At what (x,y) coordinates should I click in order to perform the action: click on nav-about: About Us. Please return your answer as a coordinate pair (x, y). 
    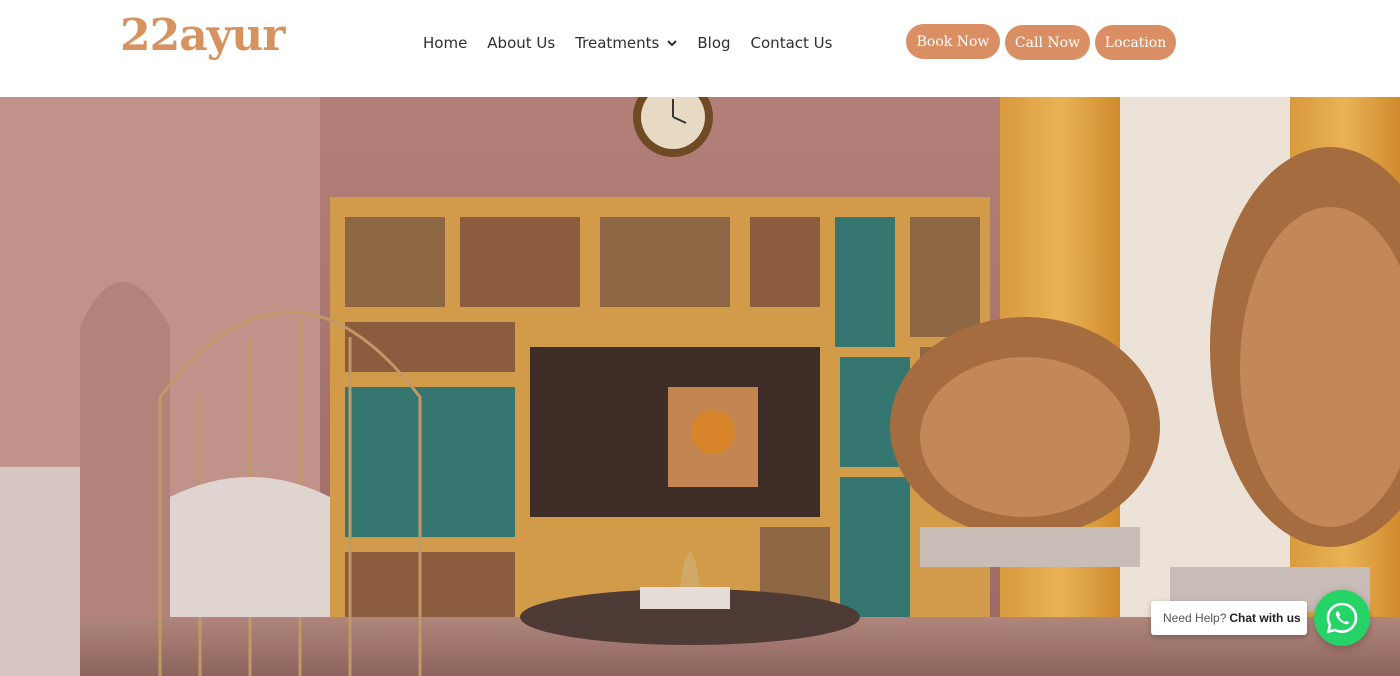
    Looking at the image, I should click on (521, 43).